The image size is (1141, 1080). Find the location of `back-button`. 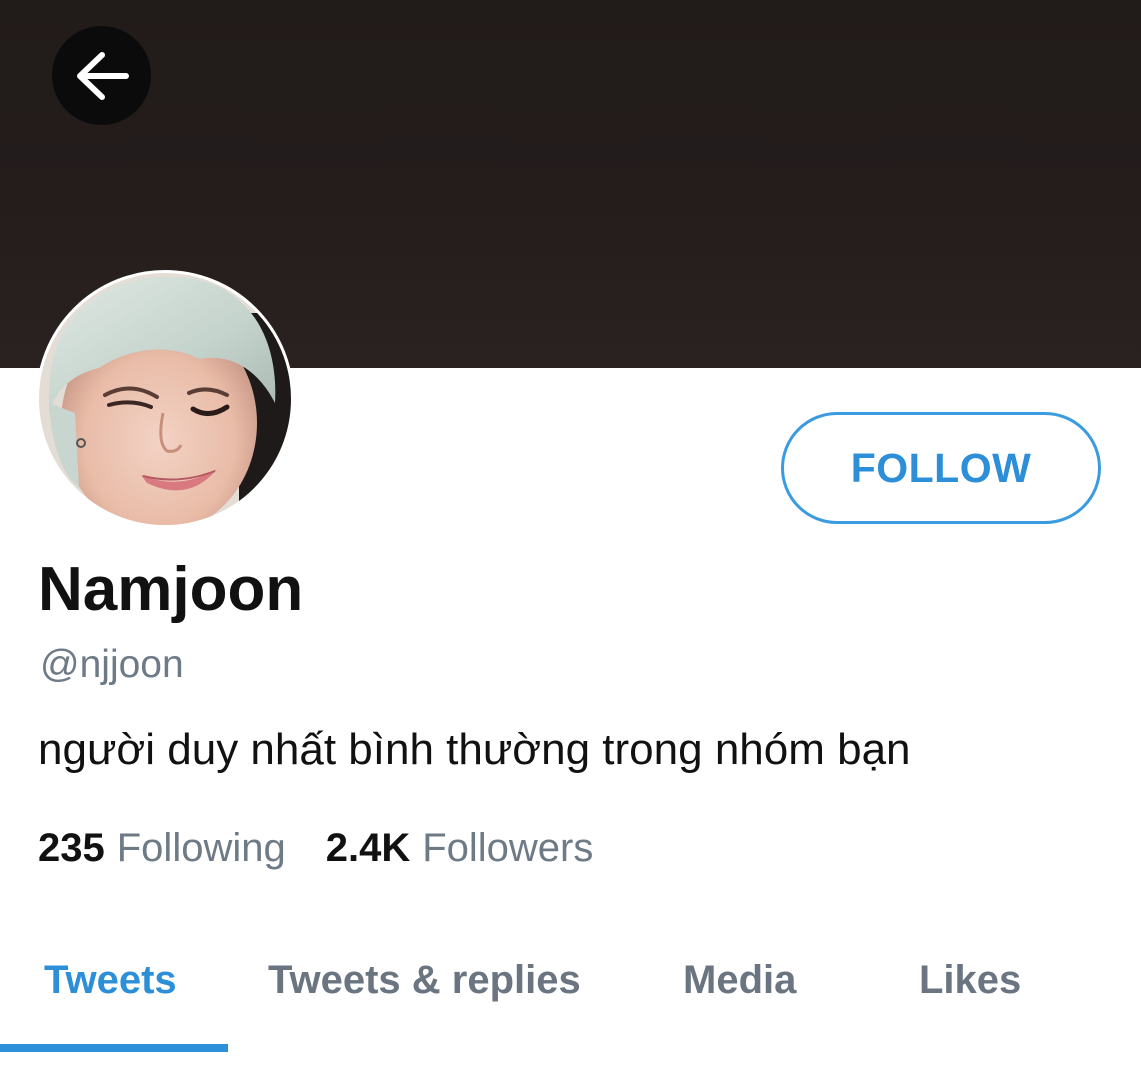

back-button is located at coordinates (101, 75).